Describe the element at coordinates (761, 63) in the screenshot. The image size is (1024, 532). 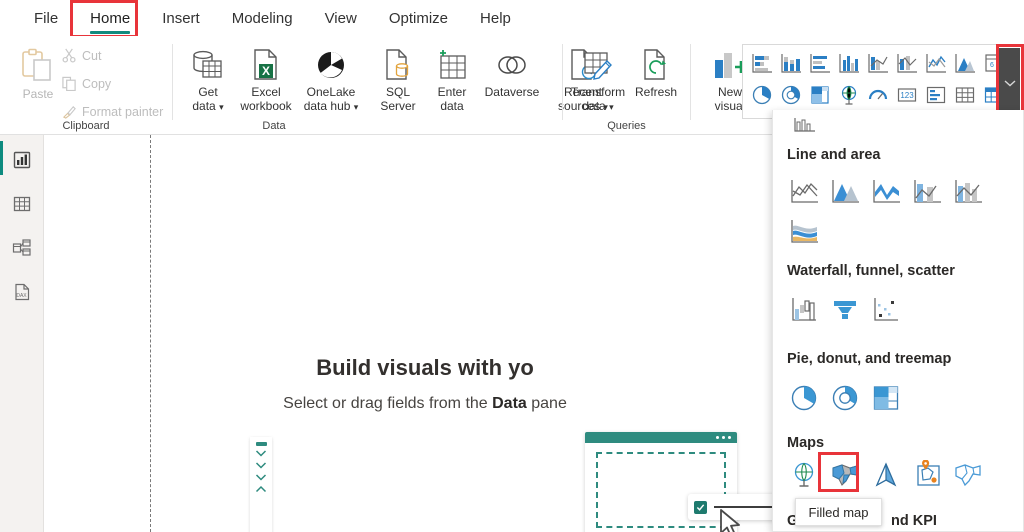
I see `gallery-stacked-bar-chart-icon` at that location.